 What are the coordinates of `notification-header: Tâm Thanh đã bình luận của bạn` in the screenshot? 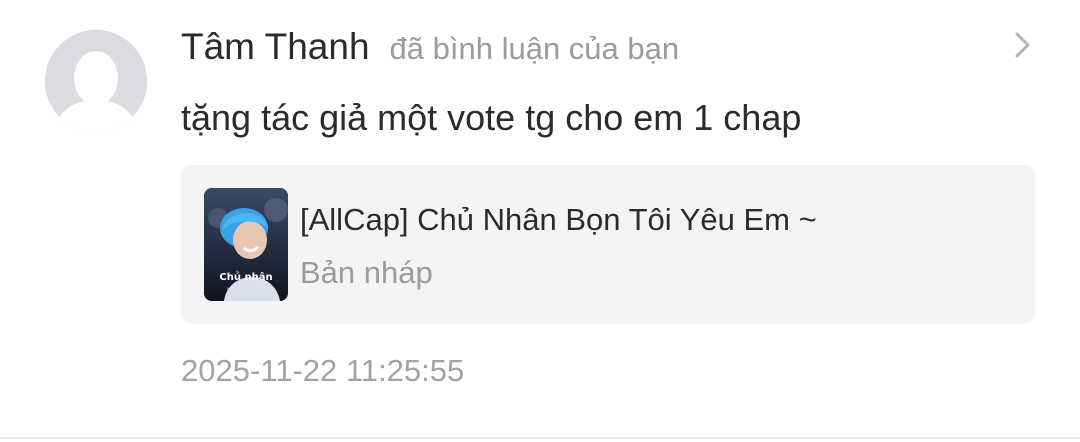 It's located at (430, 47).